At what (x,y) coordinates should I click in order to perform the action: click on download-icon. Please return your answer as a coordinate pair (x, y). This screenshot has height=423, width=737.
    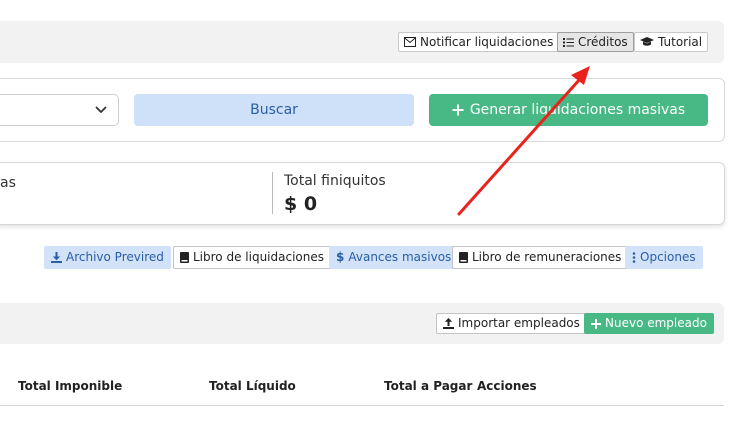
    Looking at the image, I should click on (56, 257).